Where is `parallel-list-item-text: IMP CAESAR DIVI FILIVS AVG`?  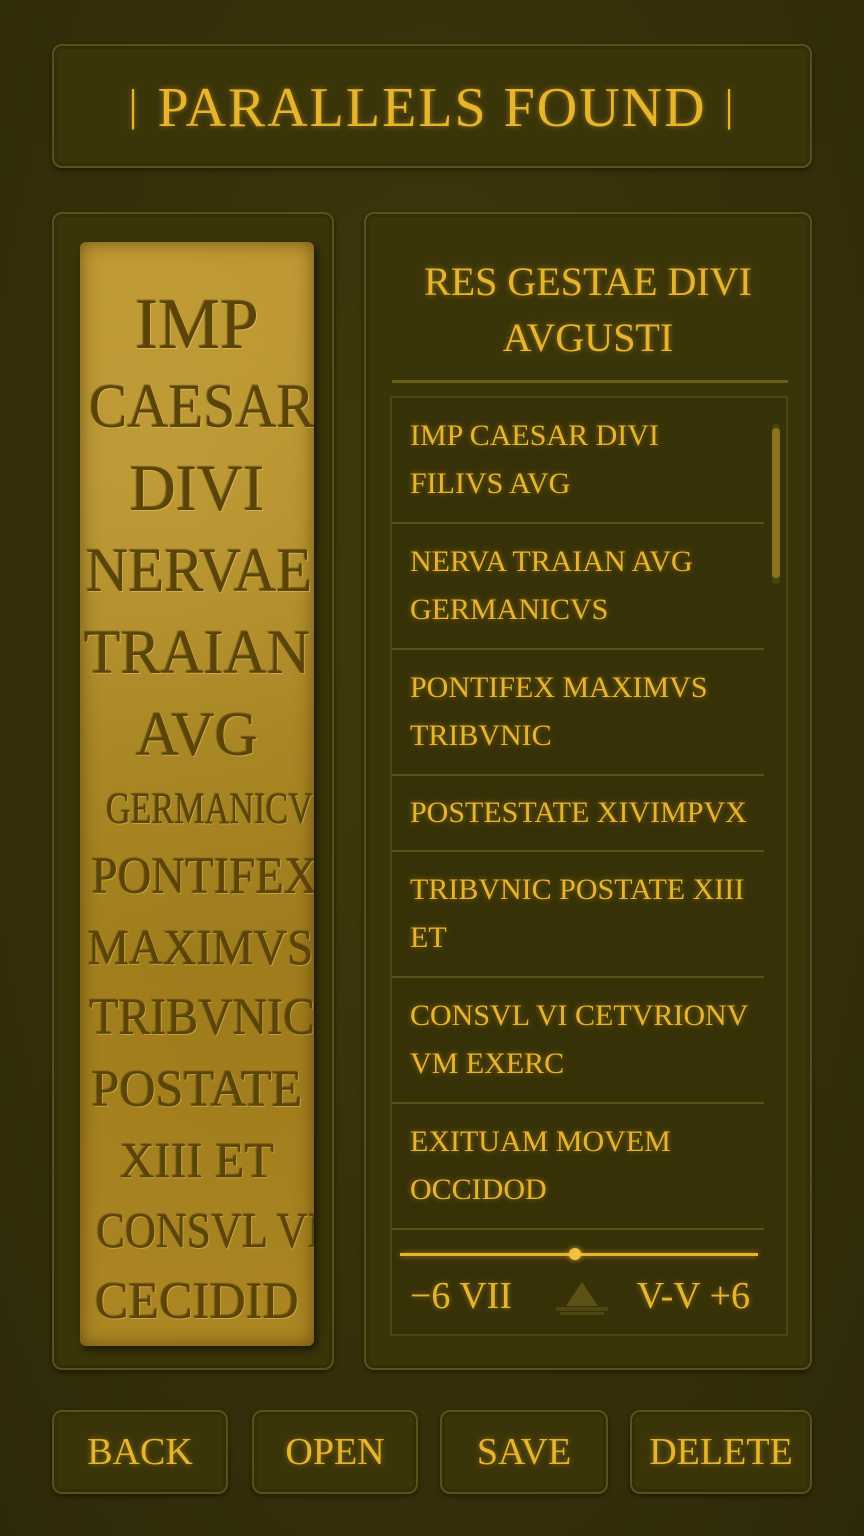 parallel-list-item-text: IMP CAESAR DIVI FILIVS AVG is located at coordinates (534, 459).